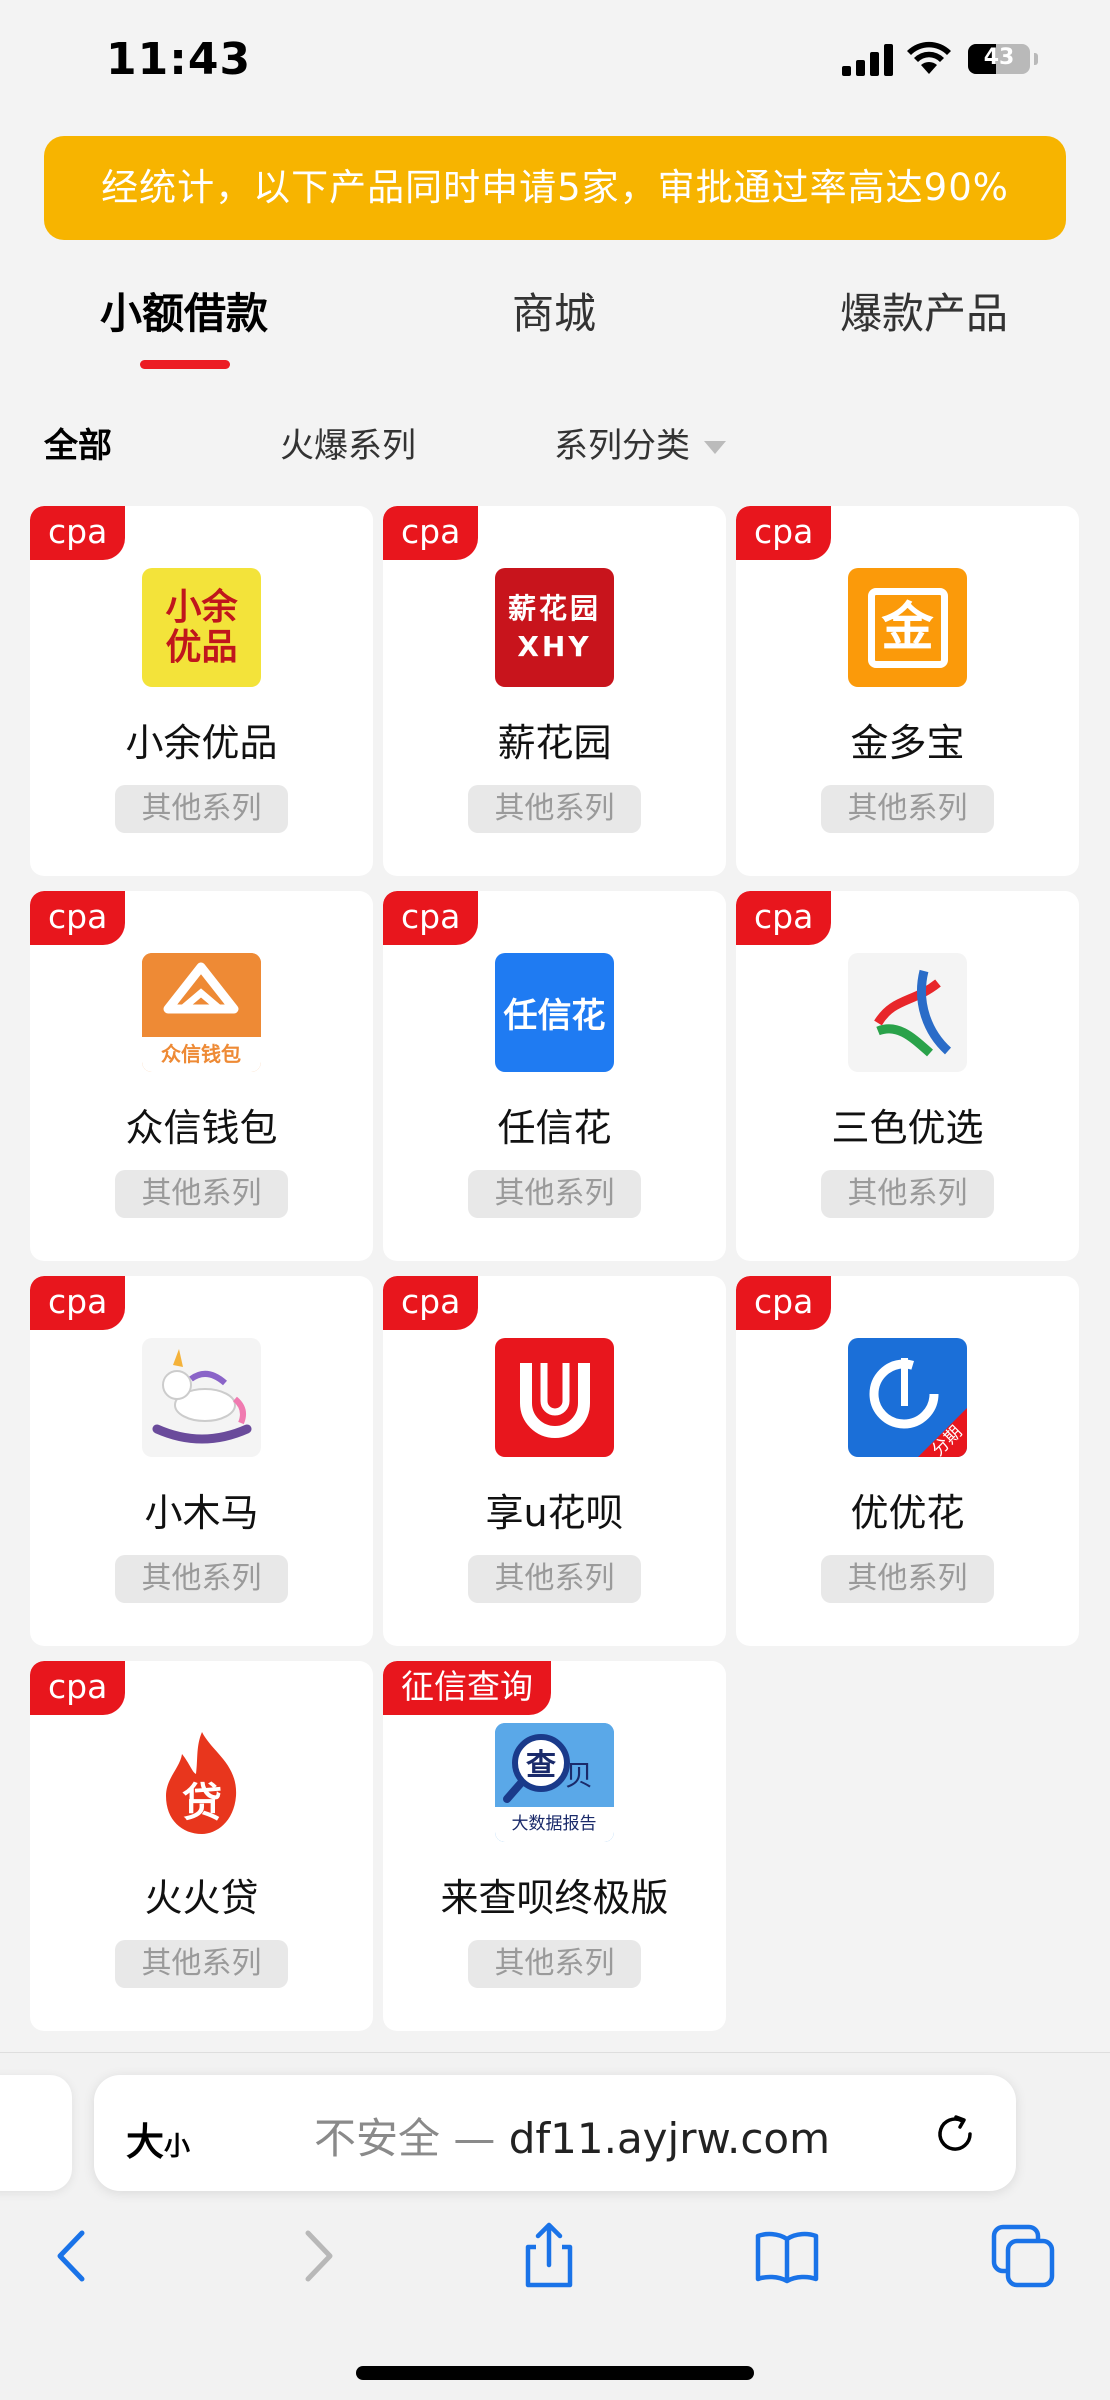 The image size is (1110, 2400). Describe the element at coordinates (554, 1823) in the screenshot. I see `svg-text: 大数据报告` at that location.